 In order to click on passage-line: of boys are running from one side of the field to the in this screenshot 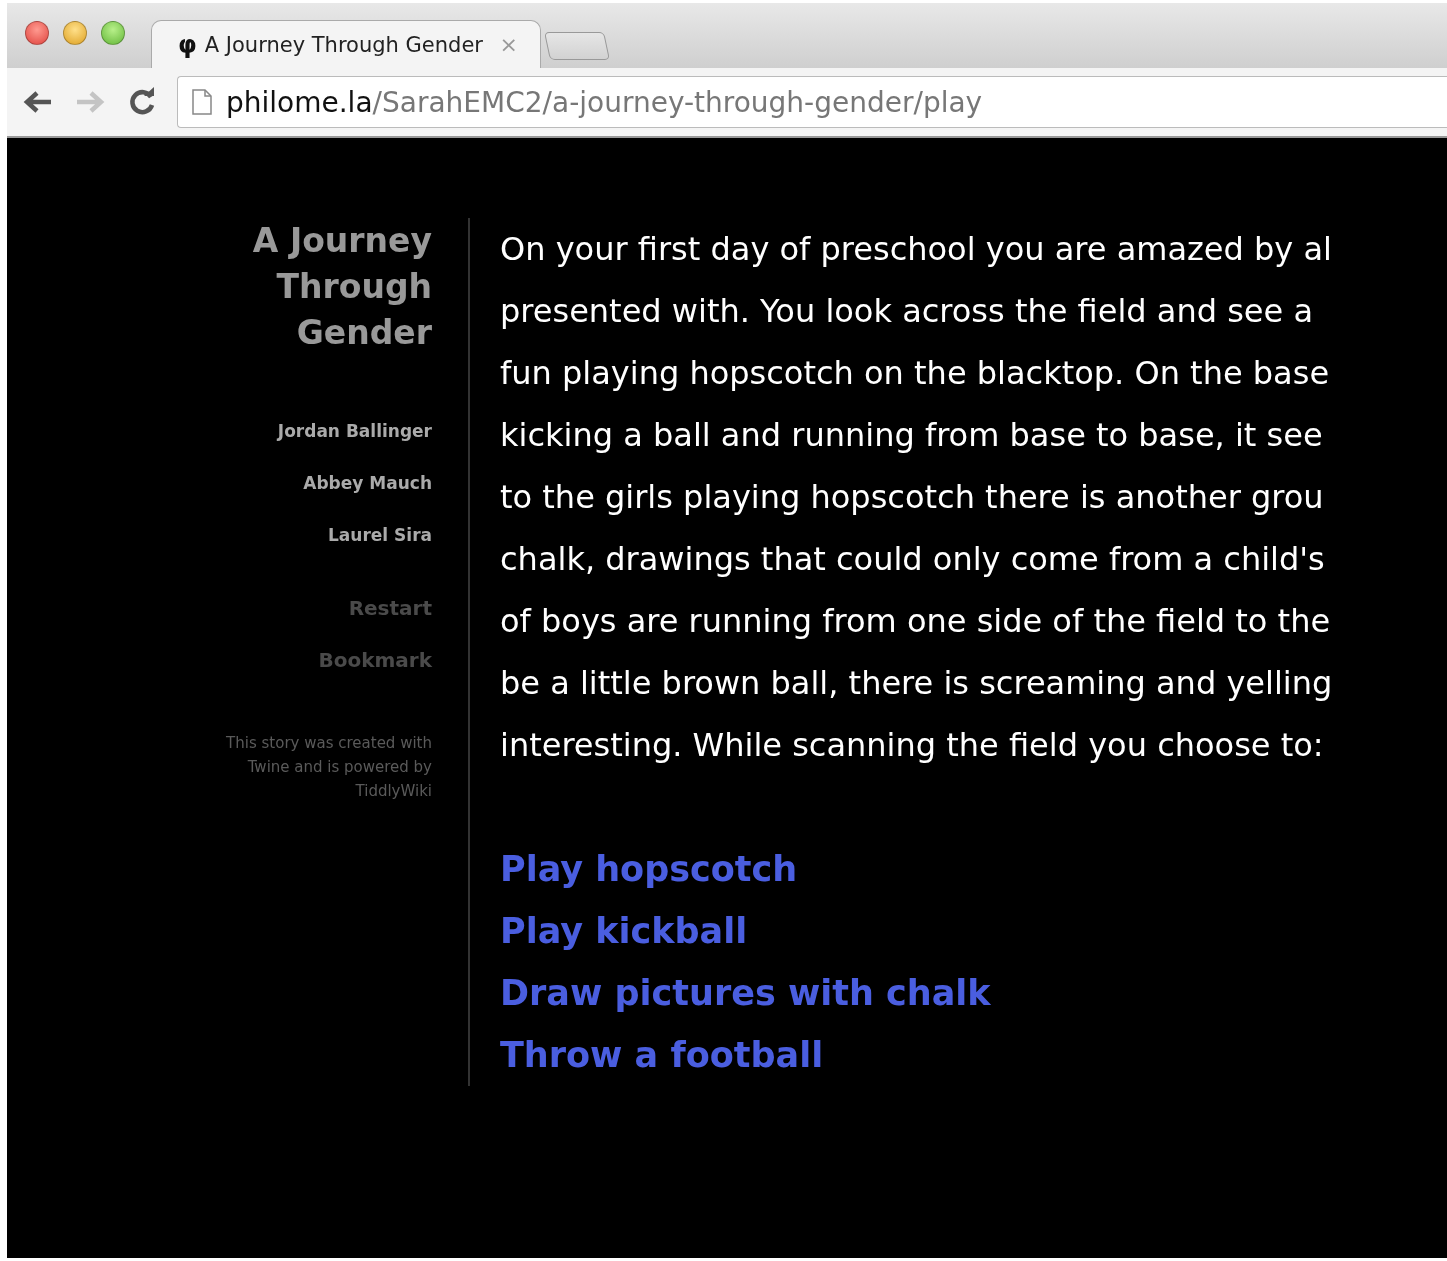, I will do `click(916, 621)`.